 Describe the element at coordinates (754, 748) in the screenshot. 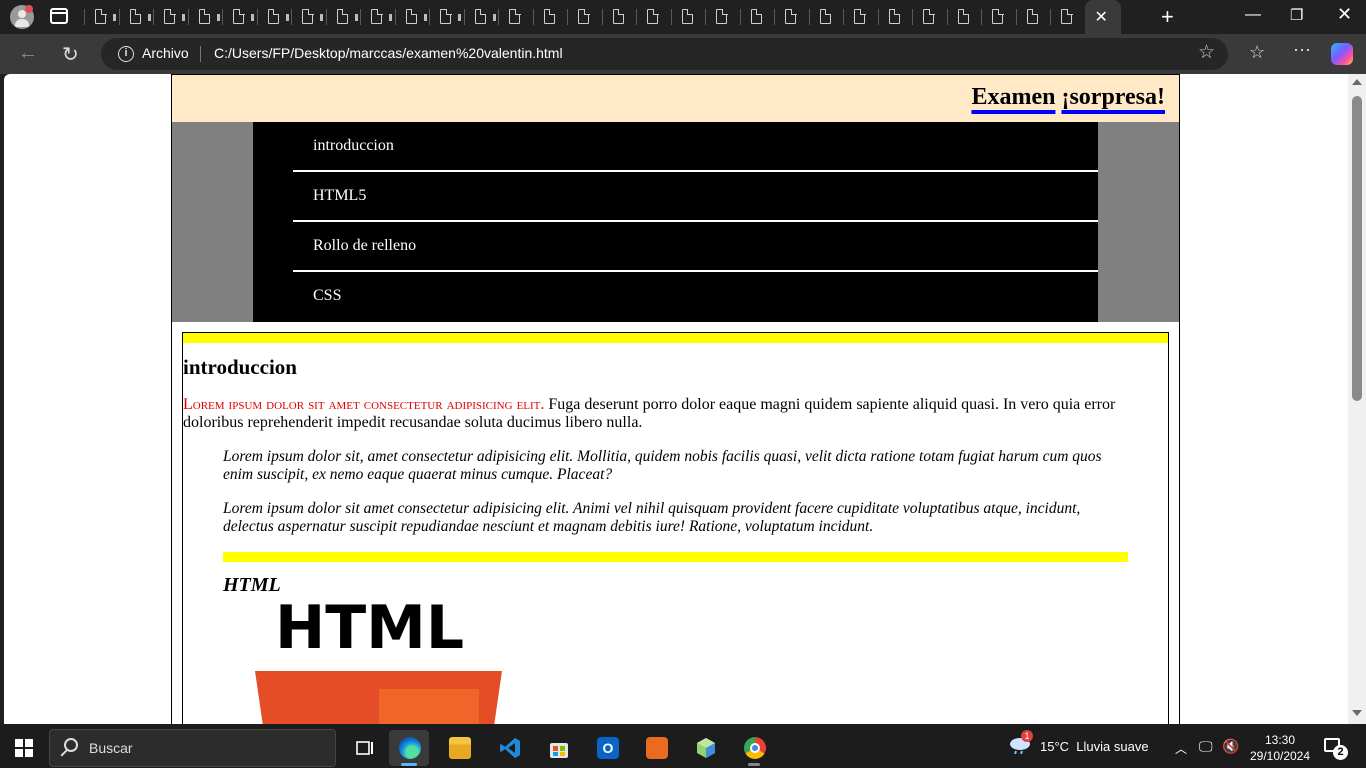

I see `chrome-button` at that location.